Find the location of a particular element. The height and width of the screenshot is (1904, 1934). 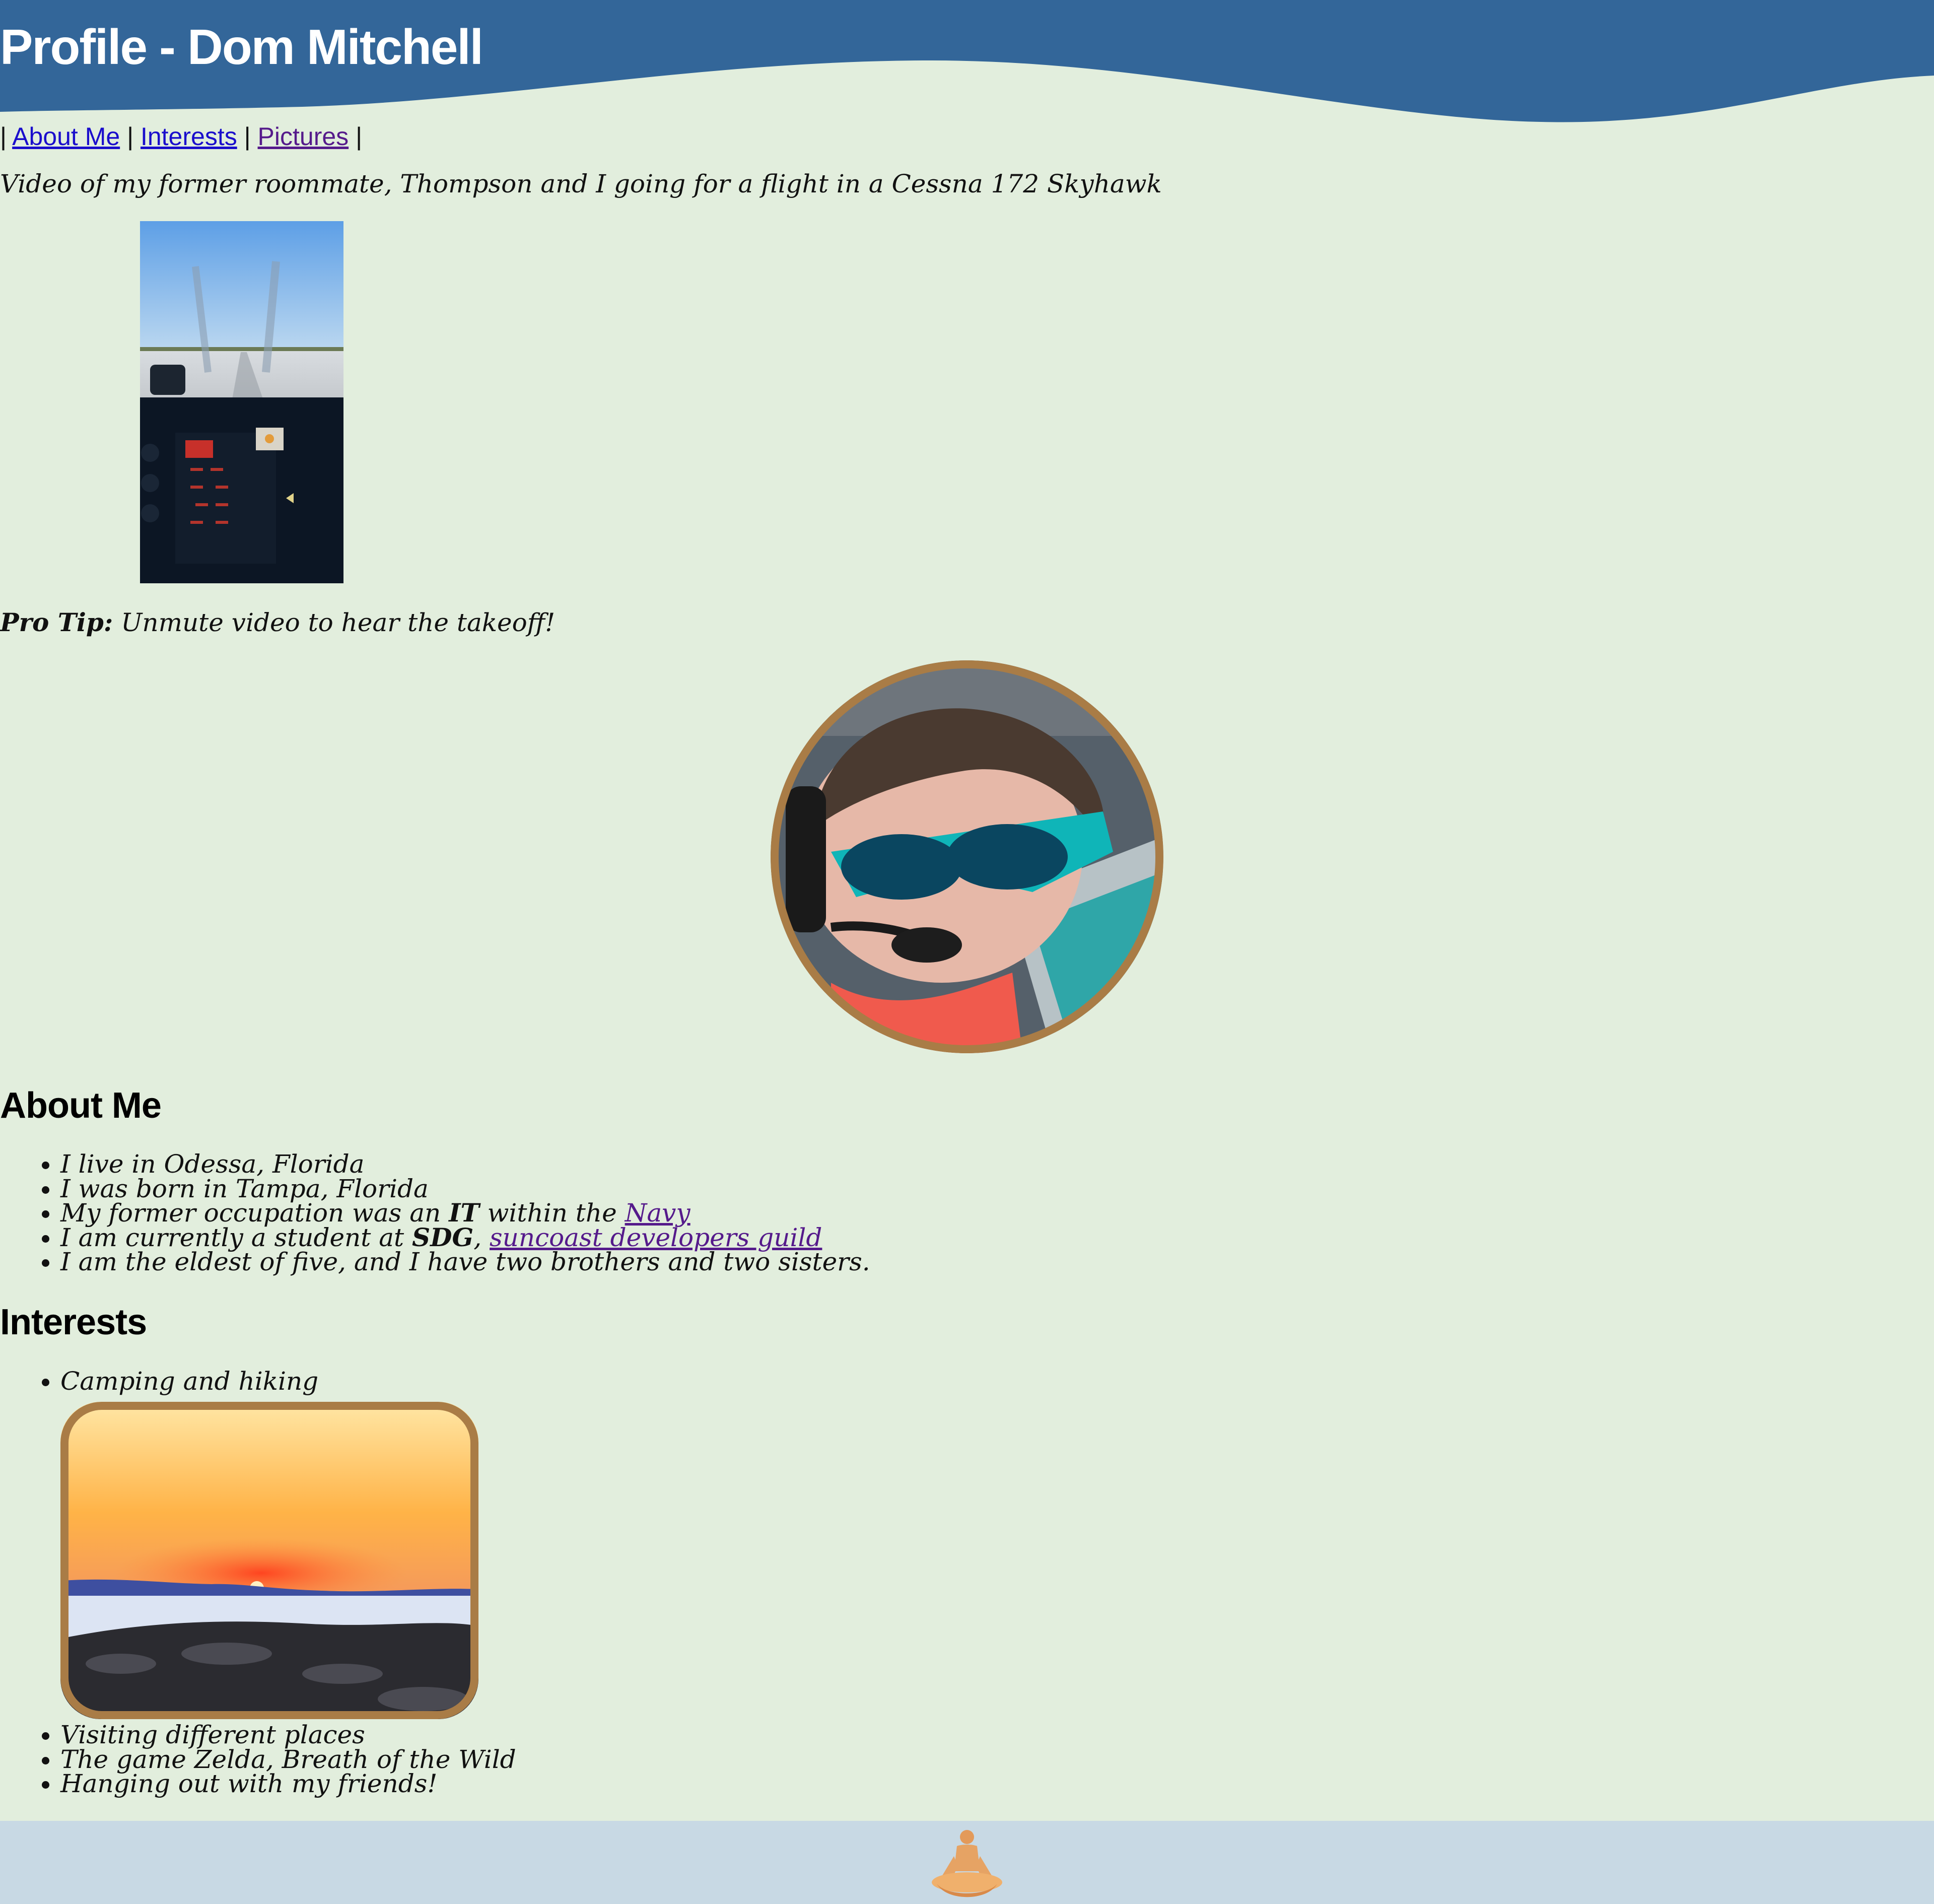

nav-link-about-me: About Me is located at coordinates (66, 136).